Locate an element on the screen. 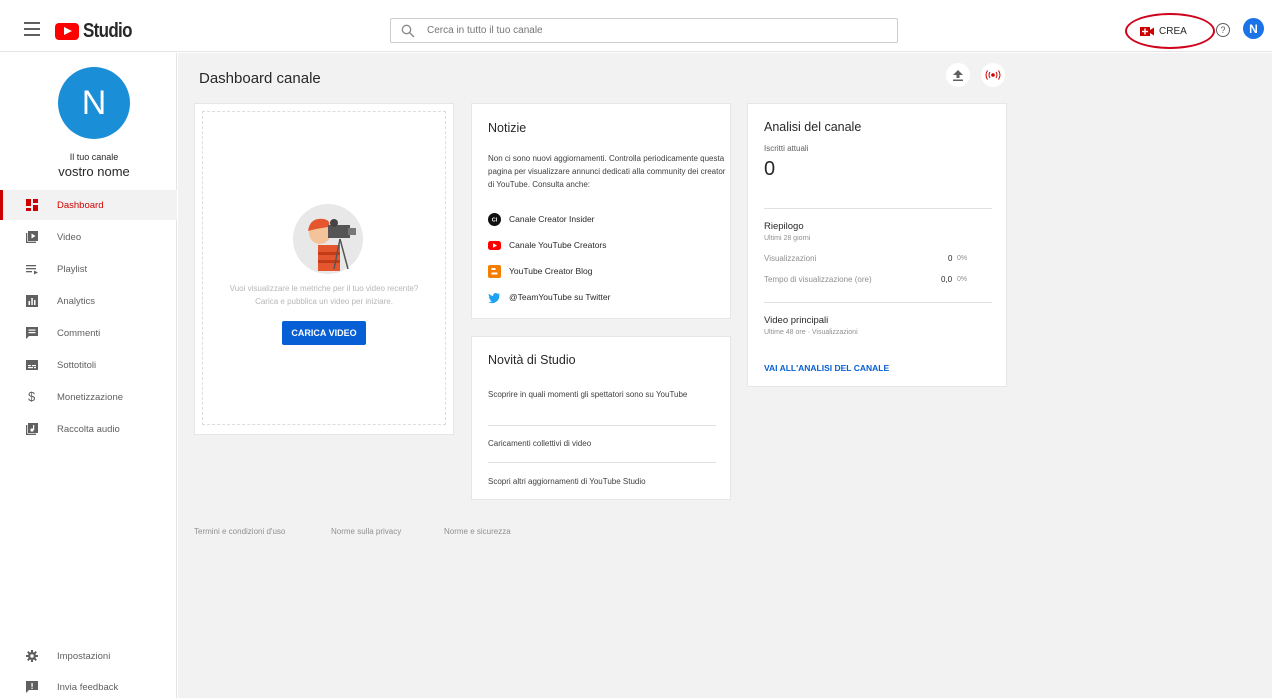  menu-icon is located at coordinates (32, 29).